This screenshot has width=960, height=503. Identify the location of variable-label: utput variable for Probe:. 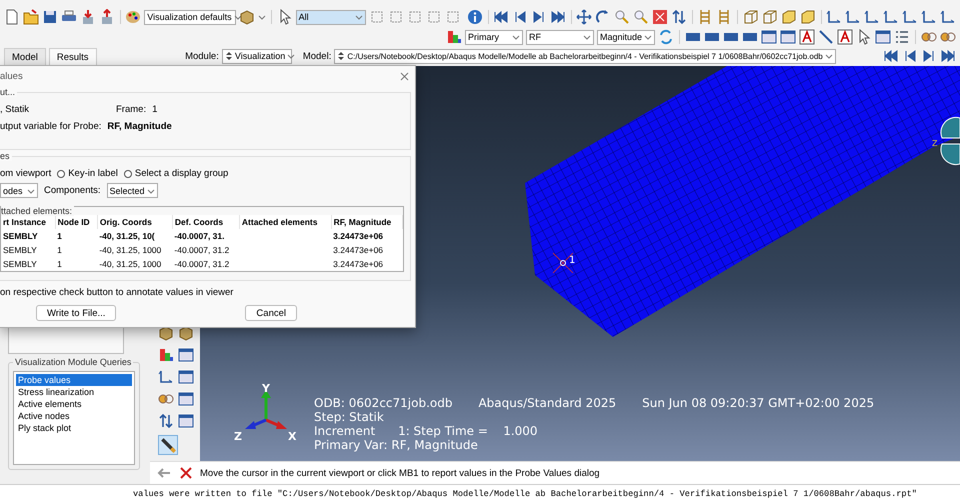
(51, 126).